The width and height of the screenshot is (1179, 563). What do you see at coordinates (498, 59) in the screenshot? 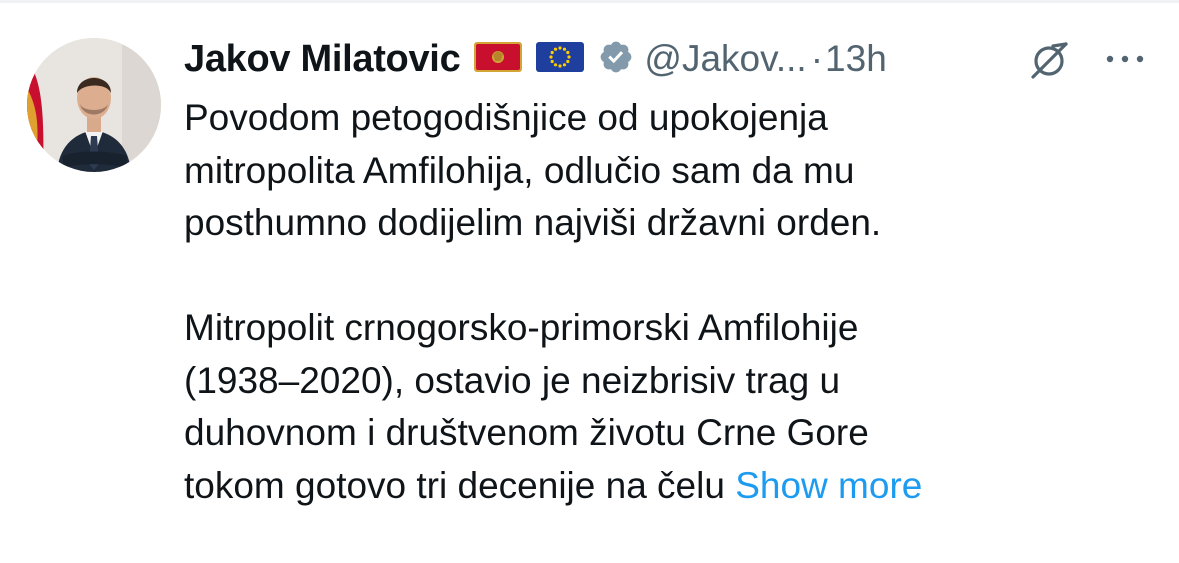
I see `montenegro-flag-icon` at bounding box center [498, 59].